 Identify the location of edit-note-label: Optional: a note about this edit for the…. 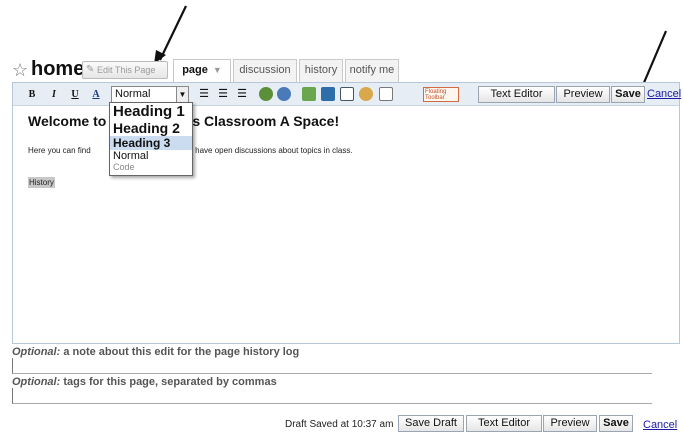
(155, 352).